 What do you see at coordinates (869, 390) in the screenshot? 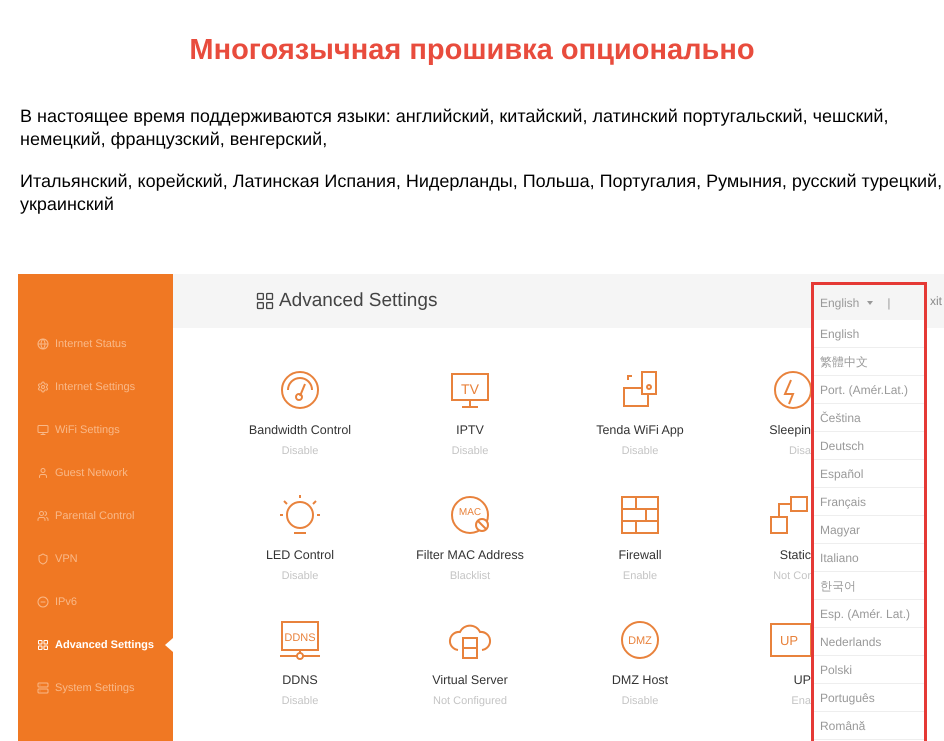
I see `language-option: Port. (Amér.Lat.)` at bounding box center [869, 390].